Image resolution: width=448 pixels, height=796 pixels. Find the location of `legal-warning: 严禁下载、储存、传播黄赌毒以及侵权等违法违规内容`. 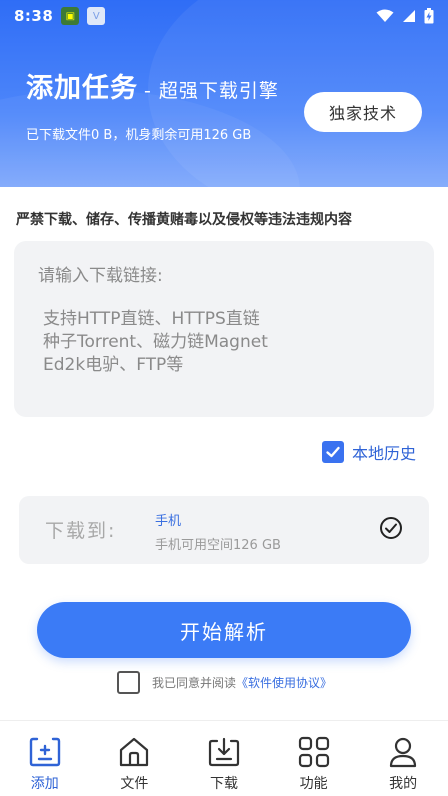

legal-warning: 严禁下载、储存、传播黄赌毒以及侵权等违法违规内容 is located at coordinates (184, 220).